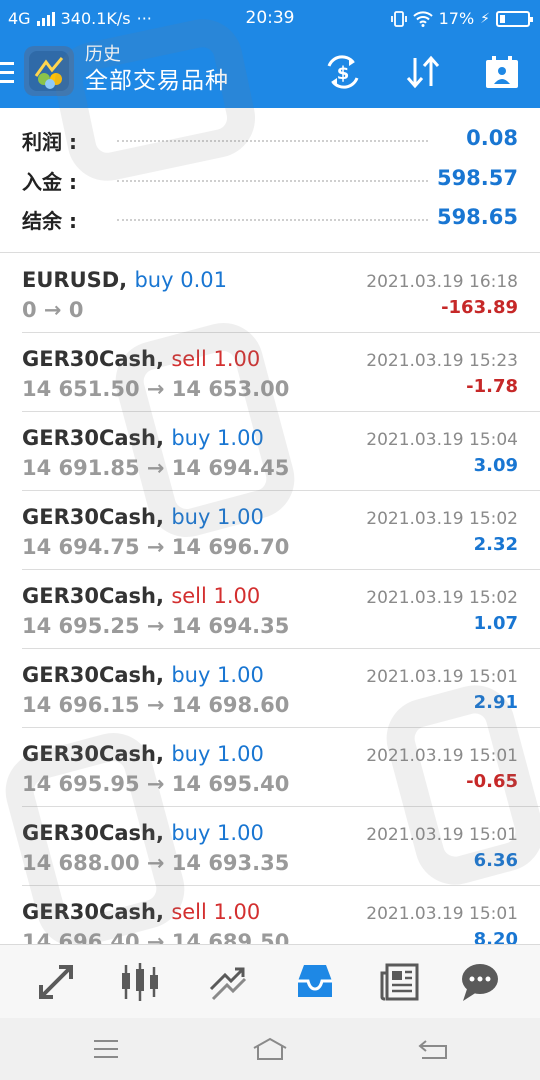 The width and height of the screenshot is (540, 1080). I want to click on dollar-exchange-icon: $, so click(343, 72).